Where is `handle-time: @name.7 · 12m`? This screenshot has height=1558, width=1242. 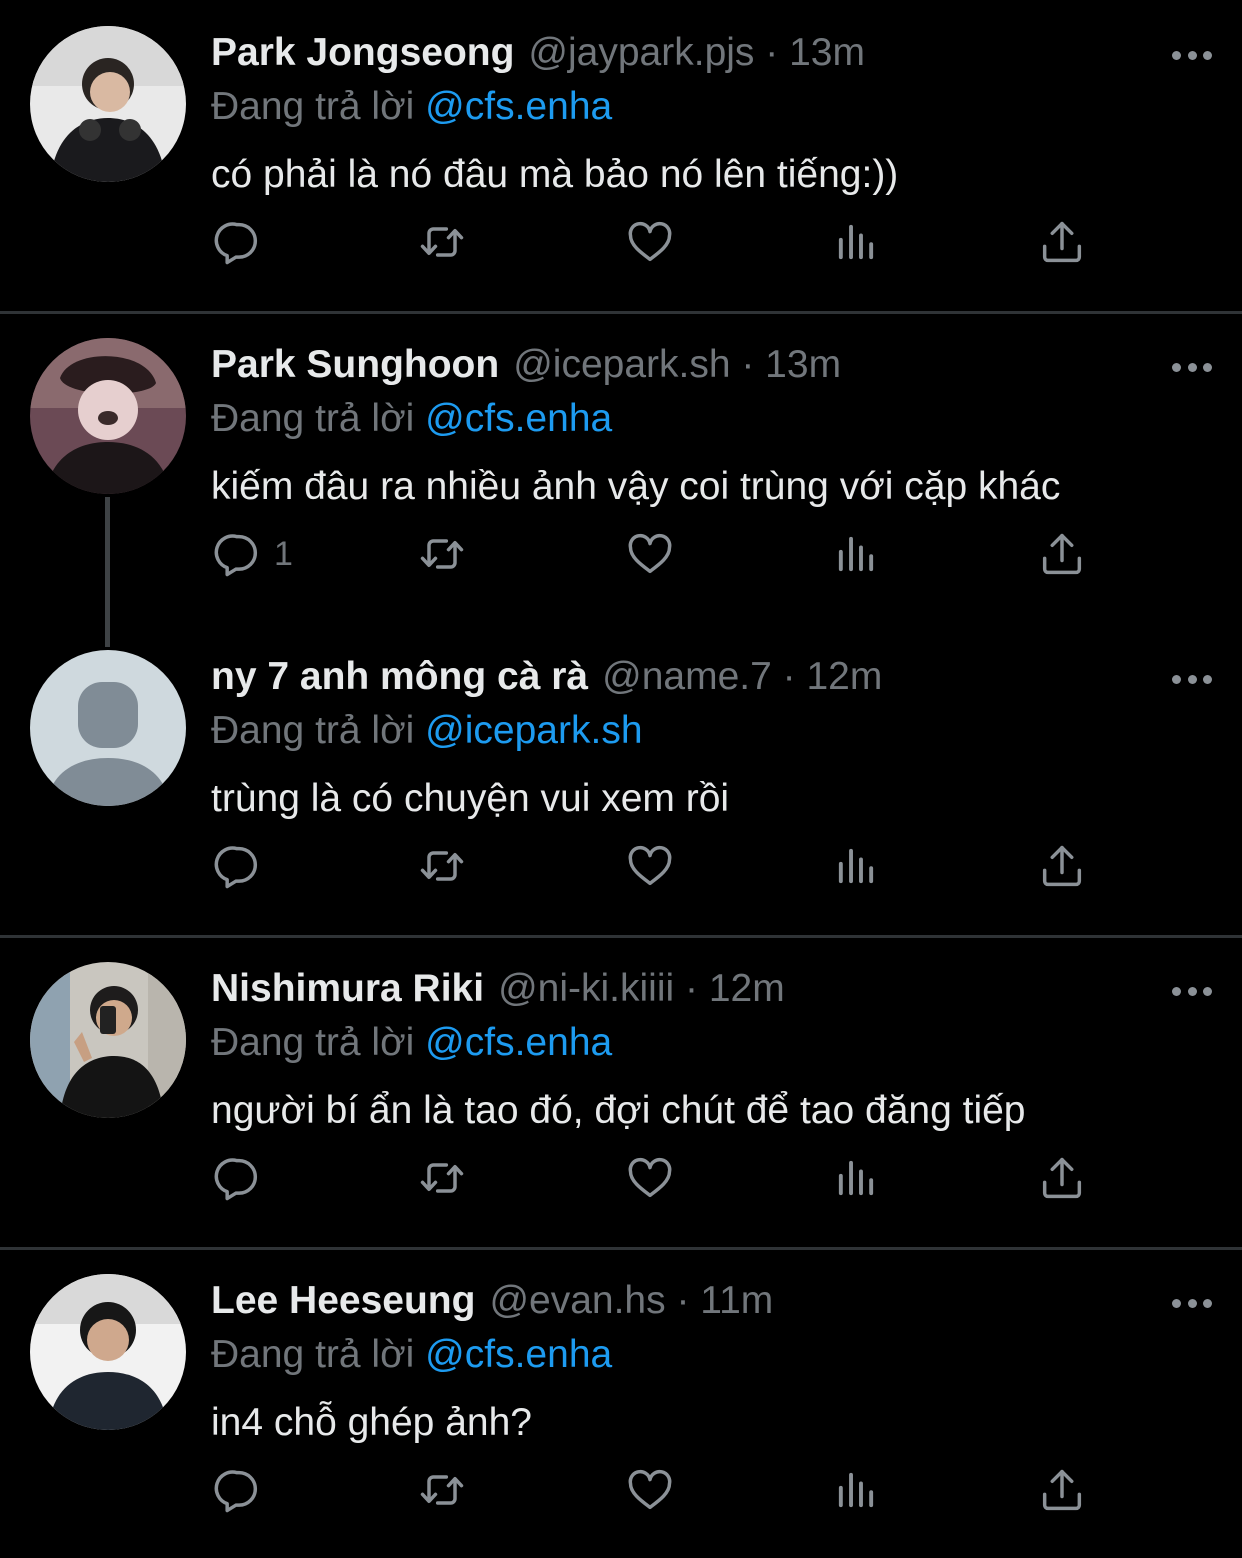 handle-time: @name.7 · 12m is located at coordinates (742, 676).